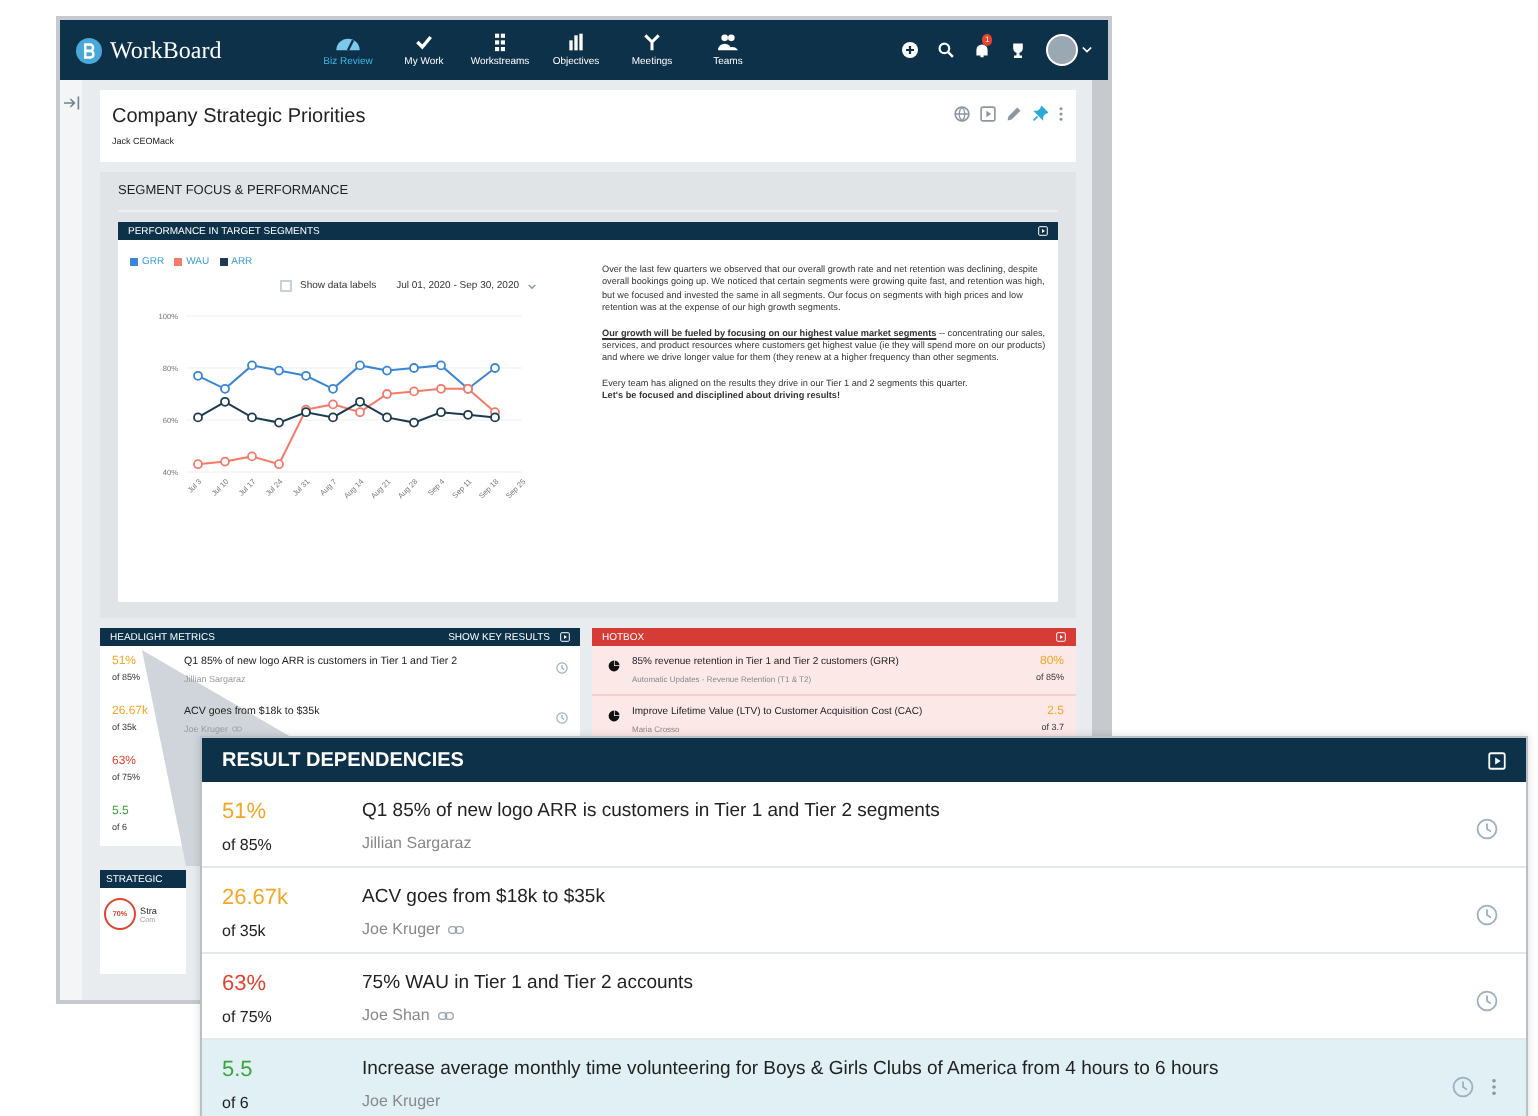 This screenshot has width=1538, height=1116. Describe the element at coordinates (1014, 114) in the screenshot. I see `pencil-icon` at that location.